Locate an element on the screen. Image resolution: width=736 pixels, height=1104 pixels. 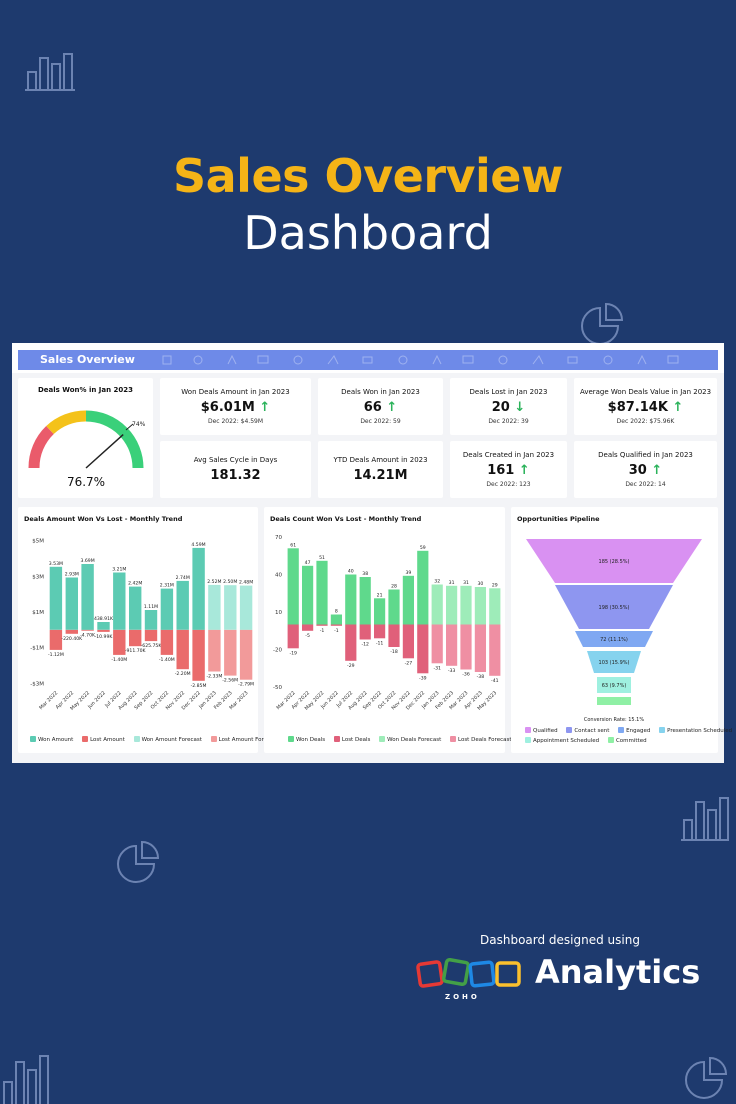
kpi-value: 30 ↑ is located at coordinates (645, 470).